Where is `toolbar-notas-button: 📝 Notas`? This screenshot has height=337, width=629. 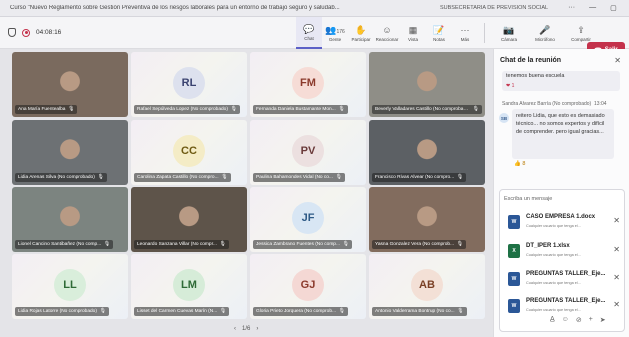 toolbar-notas-button: 📝 Notas is located at coordinates (439, 33).